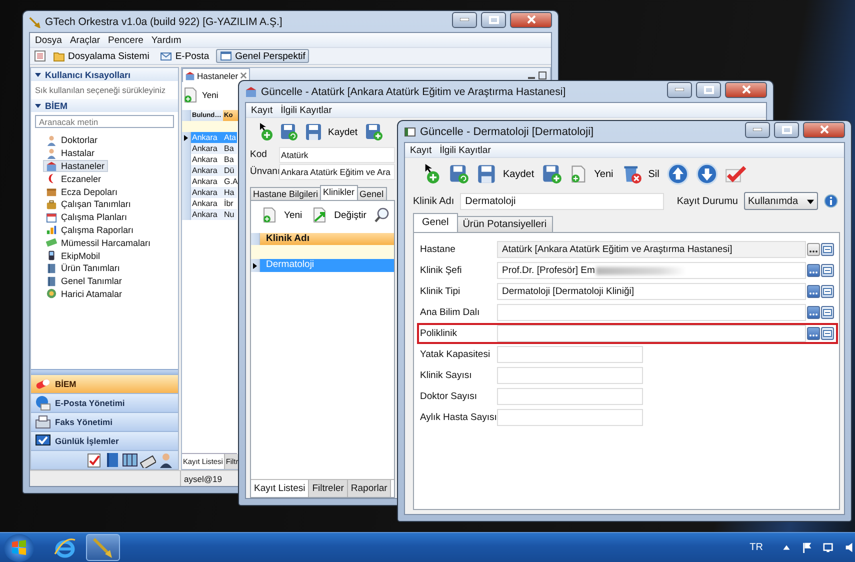  What do you see at coordinates (370, 488) in the screenshot?
I see `bottom-tab: Raporlar` at bounding box center [370, 488].